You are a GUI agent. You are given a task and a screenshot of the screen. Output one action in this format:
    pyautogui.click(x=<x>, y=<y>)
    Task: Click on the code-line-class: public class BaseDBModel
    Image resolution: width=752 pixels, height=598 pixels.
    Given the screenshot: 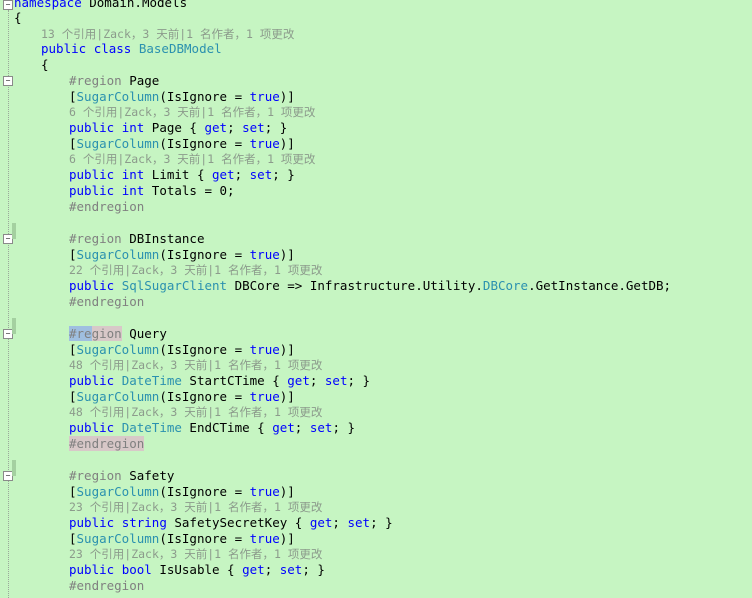 What is the action you would take?
    pyautogui.click(x=131, y=49)
    